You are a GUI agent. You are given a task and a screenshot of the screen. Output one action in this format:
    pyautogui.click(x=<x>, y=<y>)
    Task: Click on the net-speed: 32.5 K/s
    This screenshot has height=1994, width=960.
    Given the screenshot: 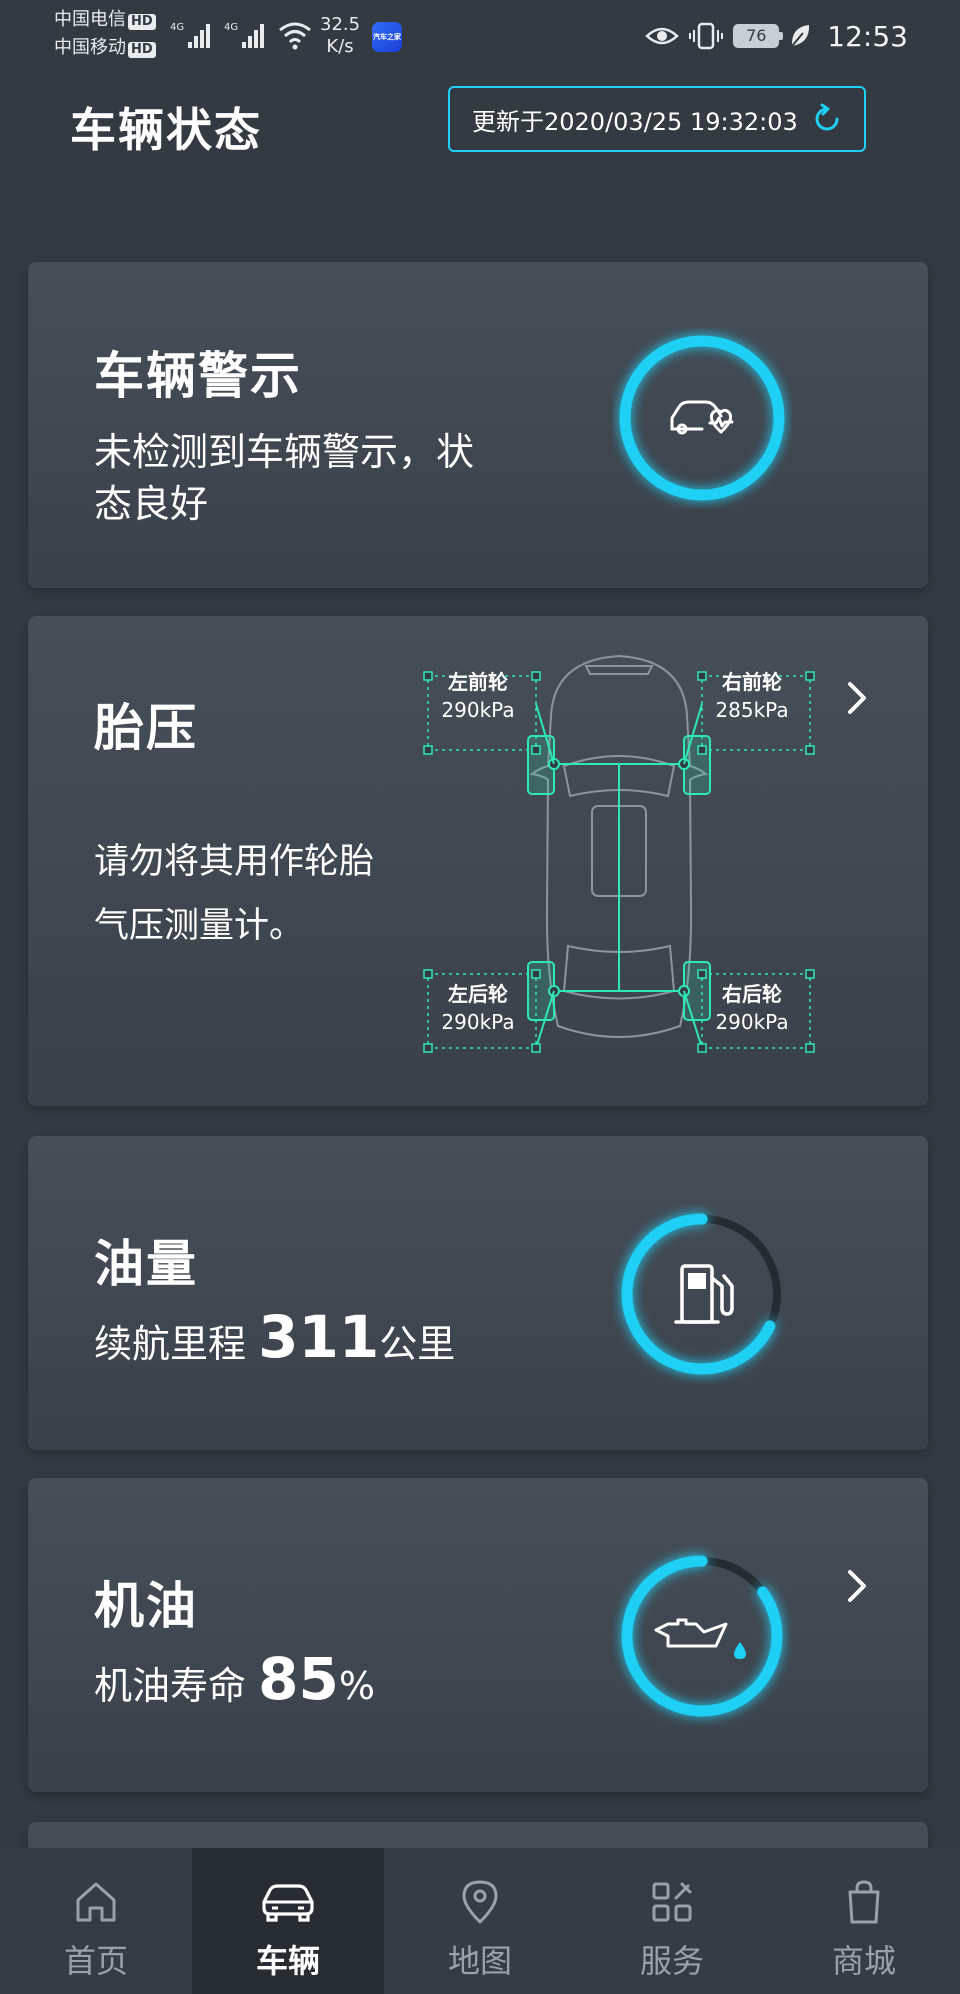 What is the action you would take?
    pyautogui.click(x=340, y=36)
    